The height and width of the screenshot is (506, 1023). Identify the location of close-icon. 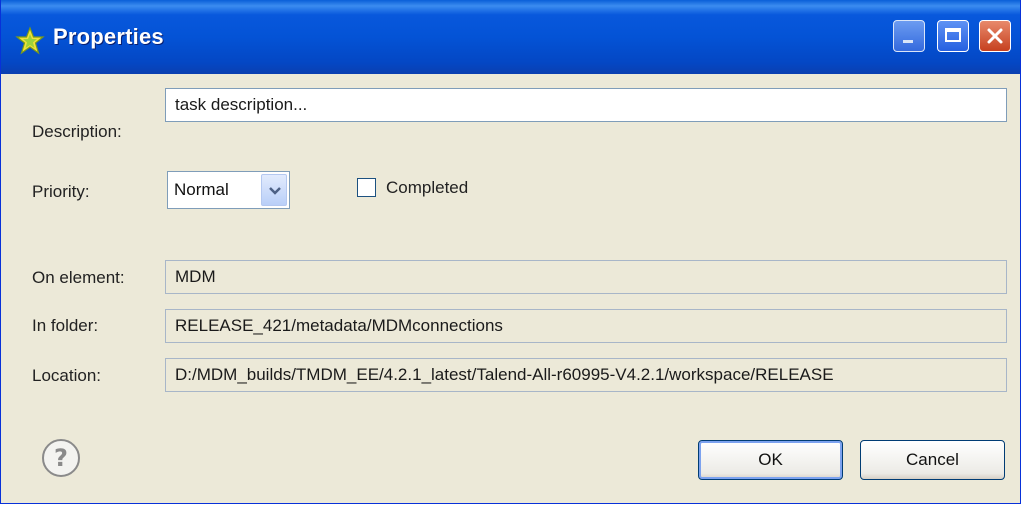
(995, 36).